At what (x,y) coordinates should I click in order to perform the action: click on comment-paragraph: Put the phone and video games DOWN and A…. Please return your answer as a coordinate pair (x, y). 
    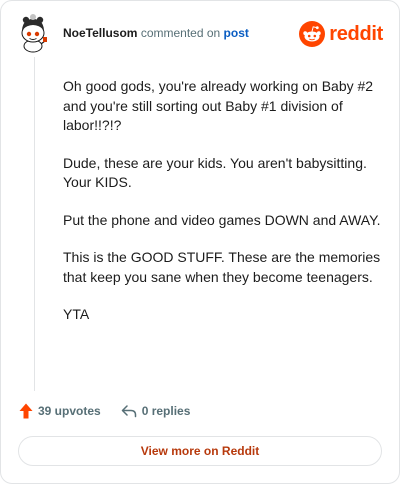
    Looking at the image, I should click on (222, 219).